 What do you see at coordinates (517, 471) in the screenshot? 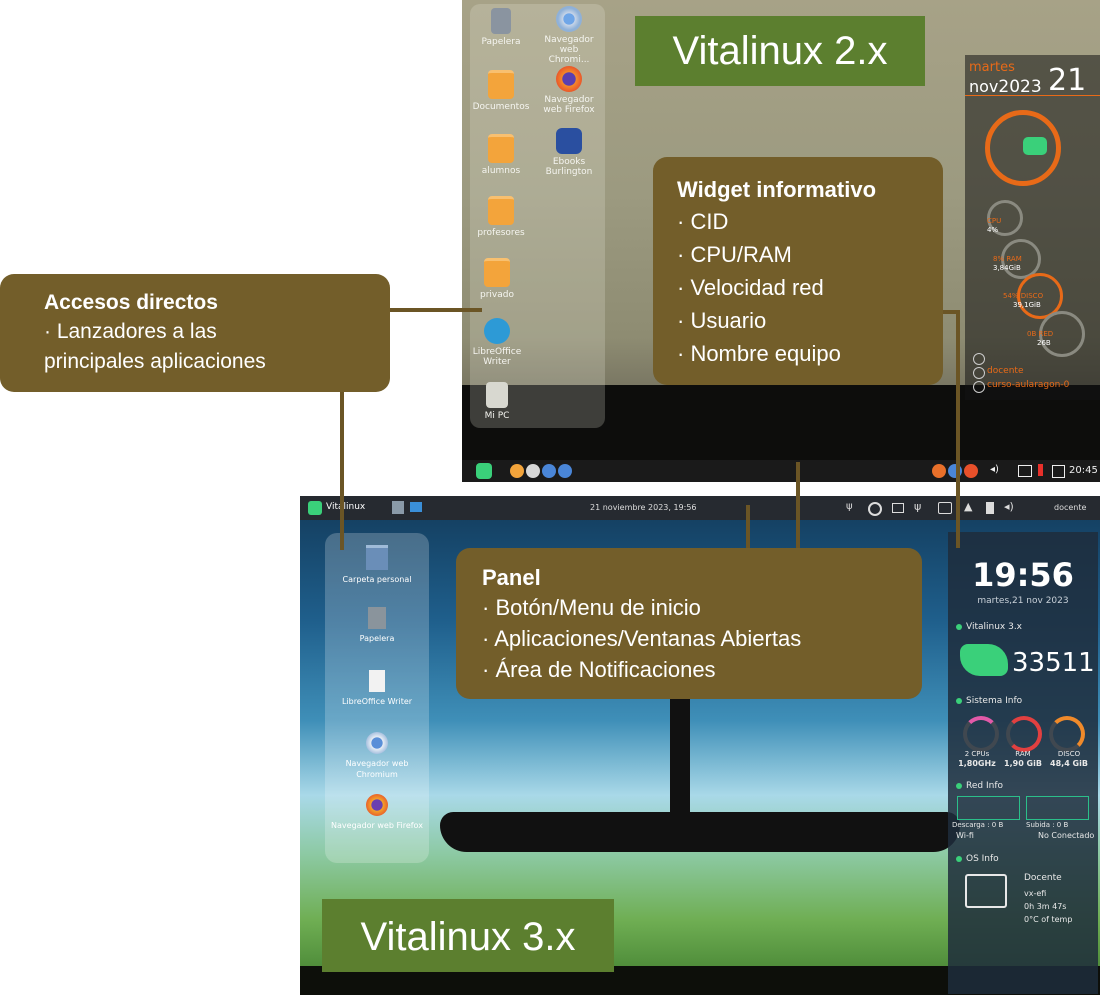
I see `files-launcher-icon` at bounding box center [517, 471].